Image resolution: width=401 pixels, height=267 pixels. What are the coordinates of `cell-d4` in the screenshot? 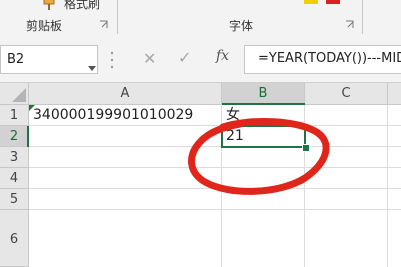 It's located at (394, 178).